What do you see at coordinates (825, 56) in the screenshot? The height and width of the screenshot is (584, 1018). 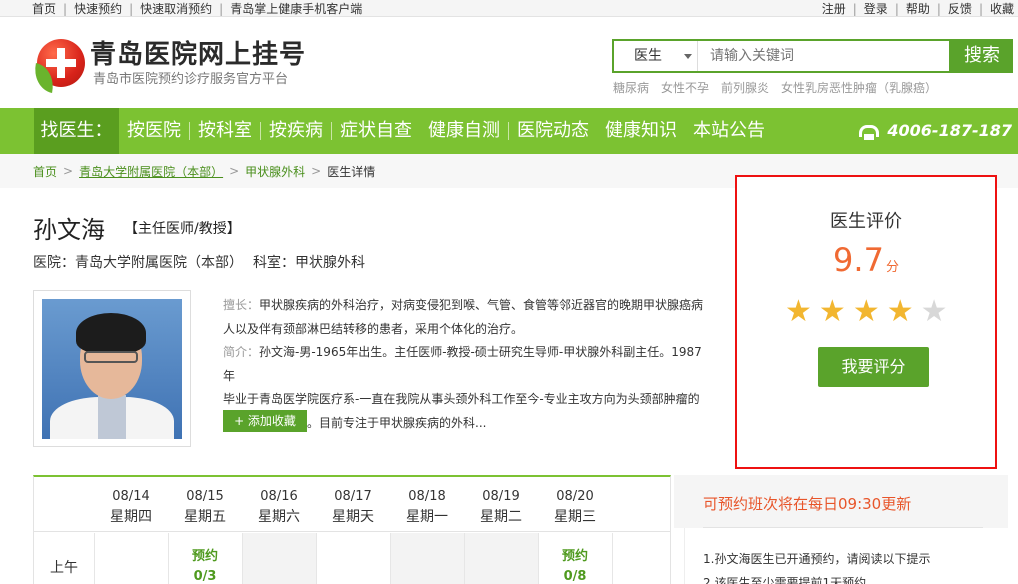 I see `search-input` at bounding box center [825, 56].